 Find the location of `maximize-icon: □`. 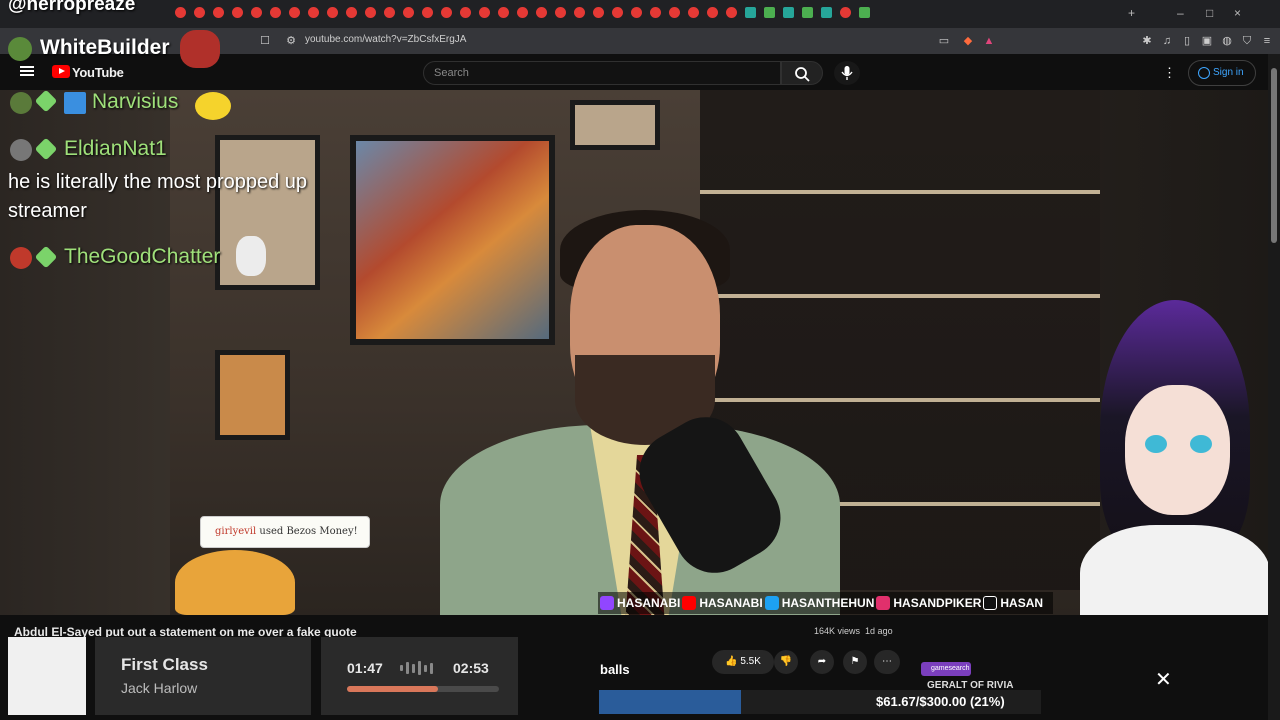

maximize-icon: □ is located at coordinates (1209, 13).